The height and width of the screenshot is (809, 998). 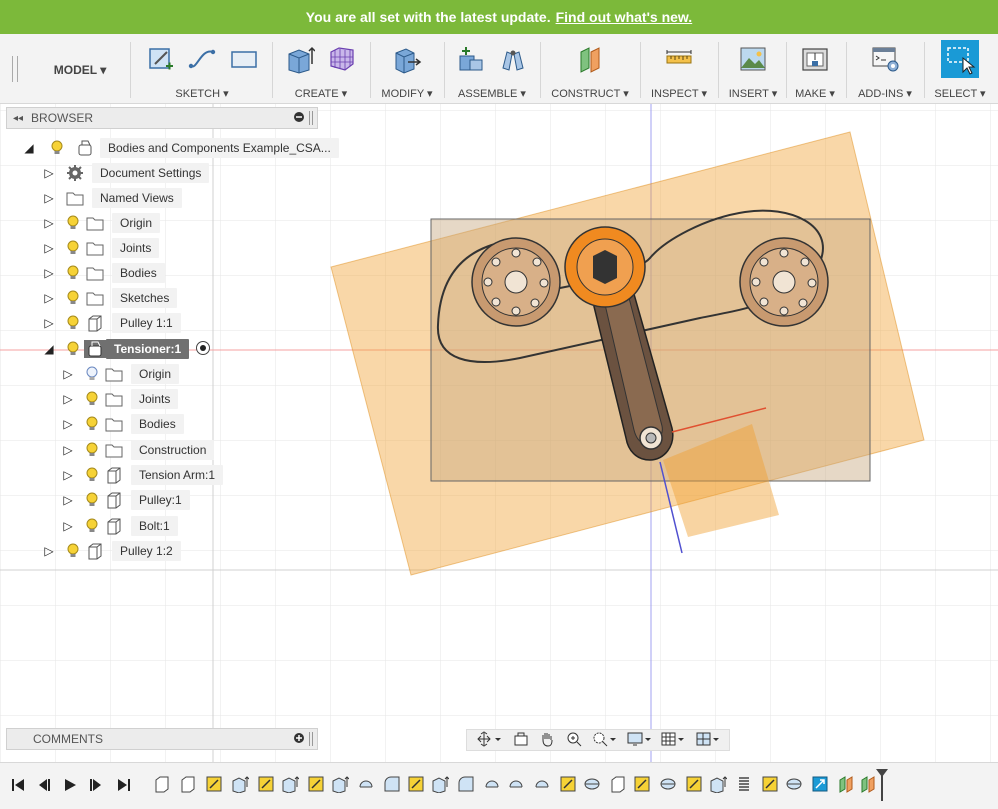 I want to click on tree-node-tensioner-bodies: ▷ Bodies, so click(x=122, y=424).